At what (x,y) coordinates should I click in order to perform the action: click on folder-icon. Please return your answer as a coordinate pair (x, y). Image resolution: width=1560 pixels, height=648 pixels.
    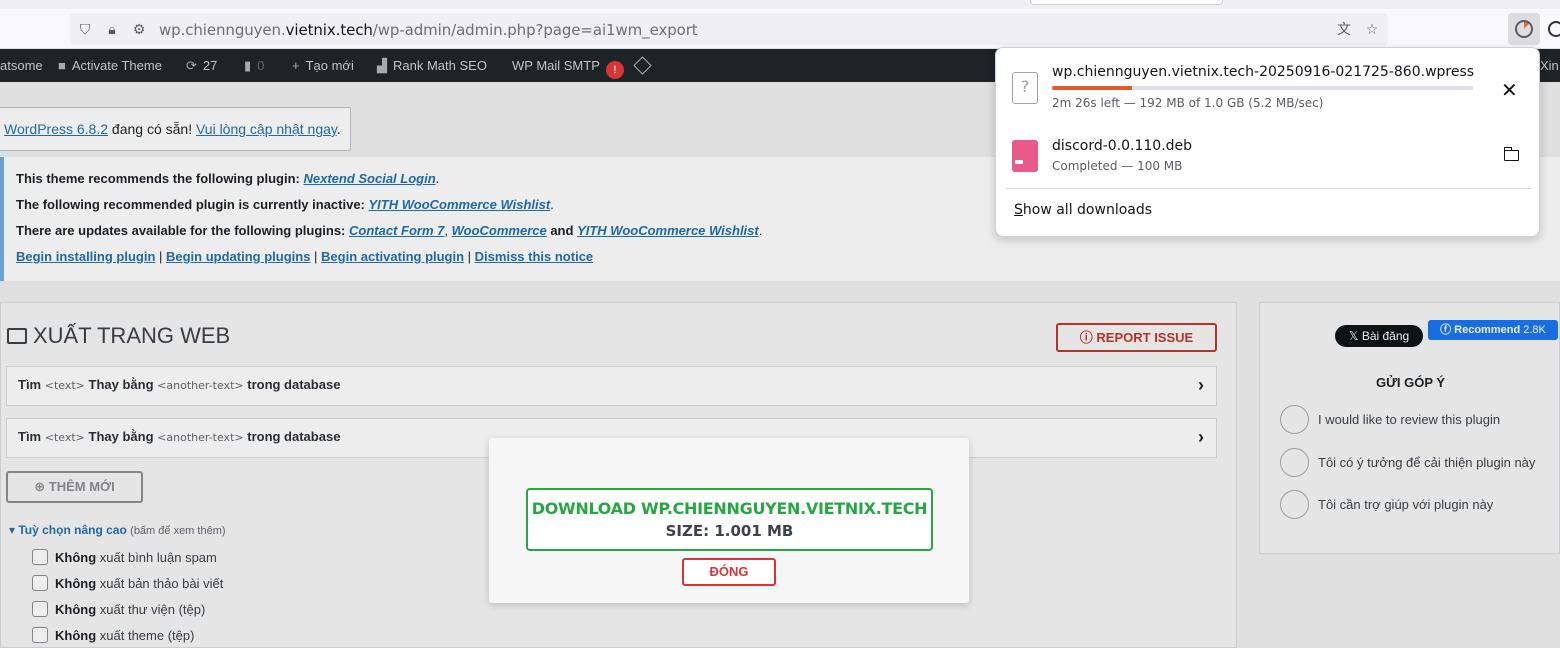
    Looking at the image, I should click on (1511, 154).